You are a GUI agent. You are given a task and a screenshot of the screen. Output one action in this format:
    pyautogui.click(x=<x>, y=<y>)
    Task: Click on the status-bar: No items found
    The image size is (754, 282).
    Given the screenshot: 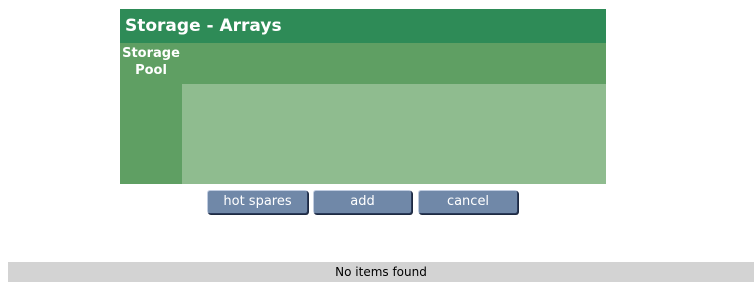 What is the action you would take?
    pyautogui.click(x=381, y=272)
    